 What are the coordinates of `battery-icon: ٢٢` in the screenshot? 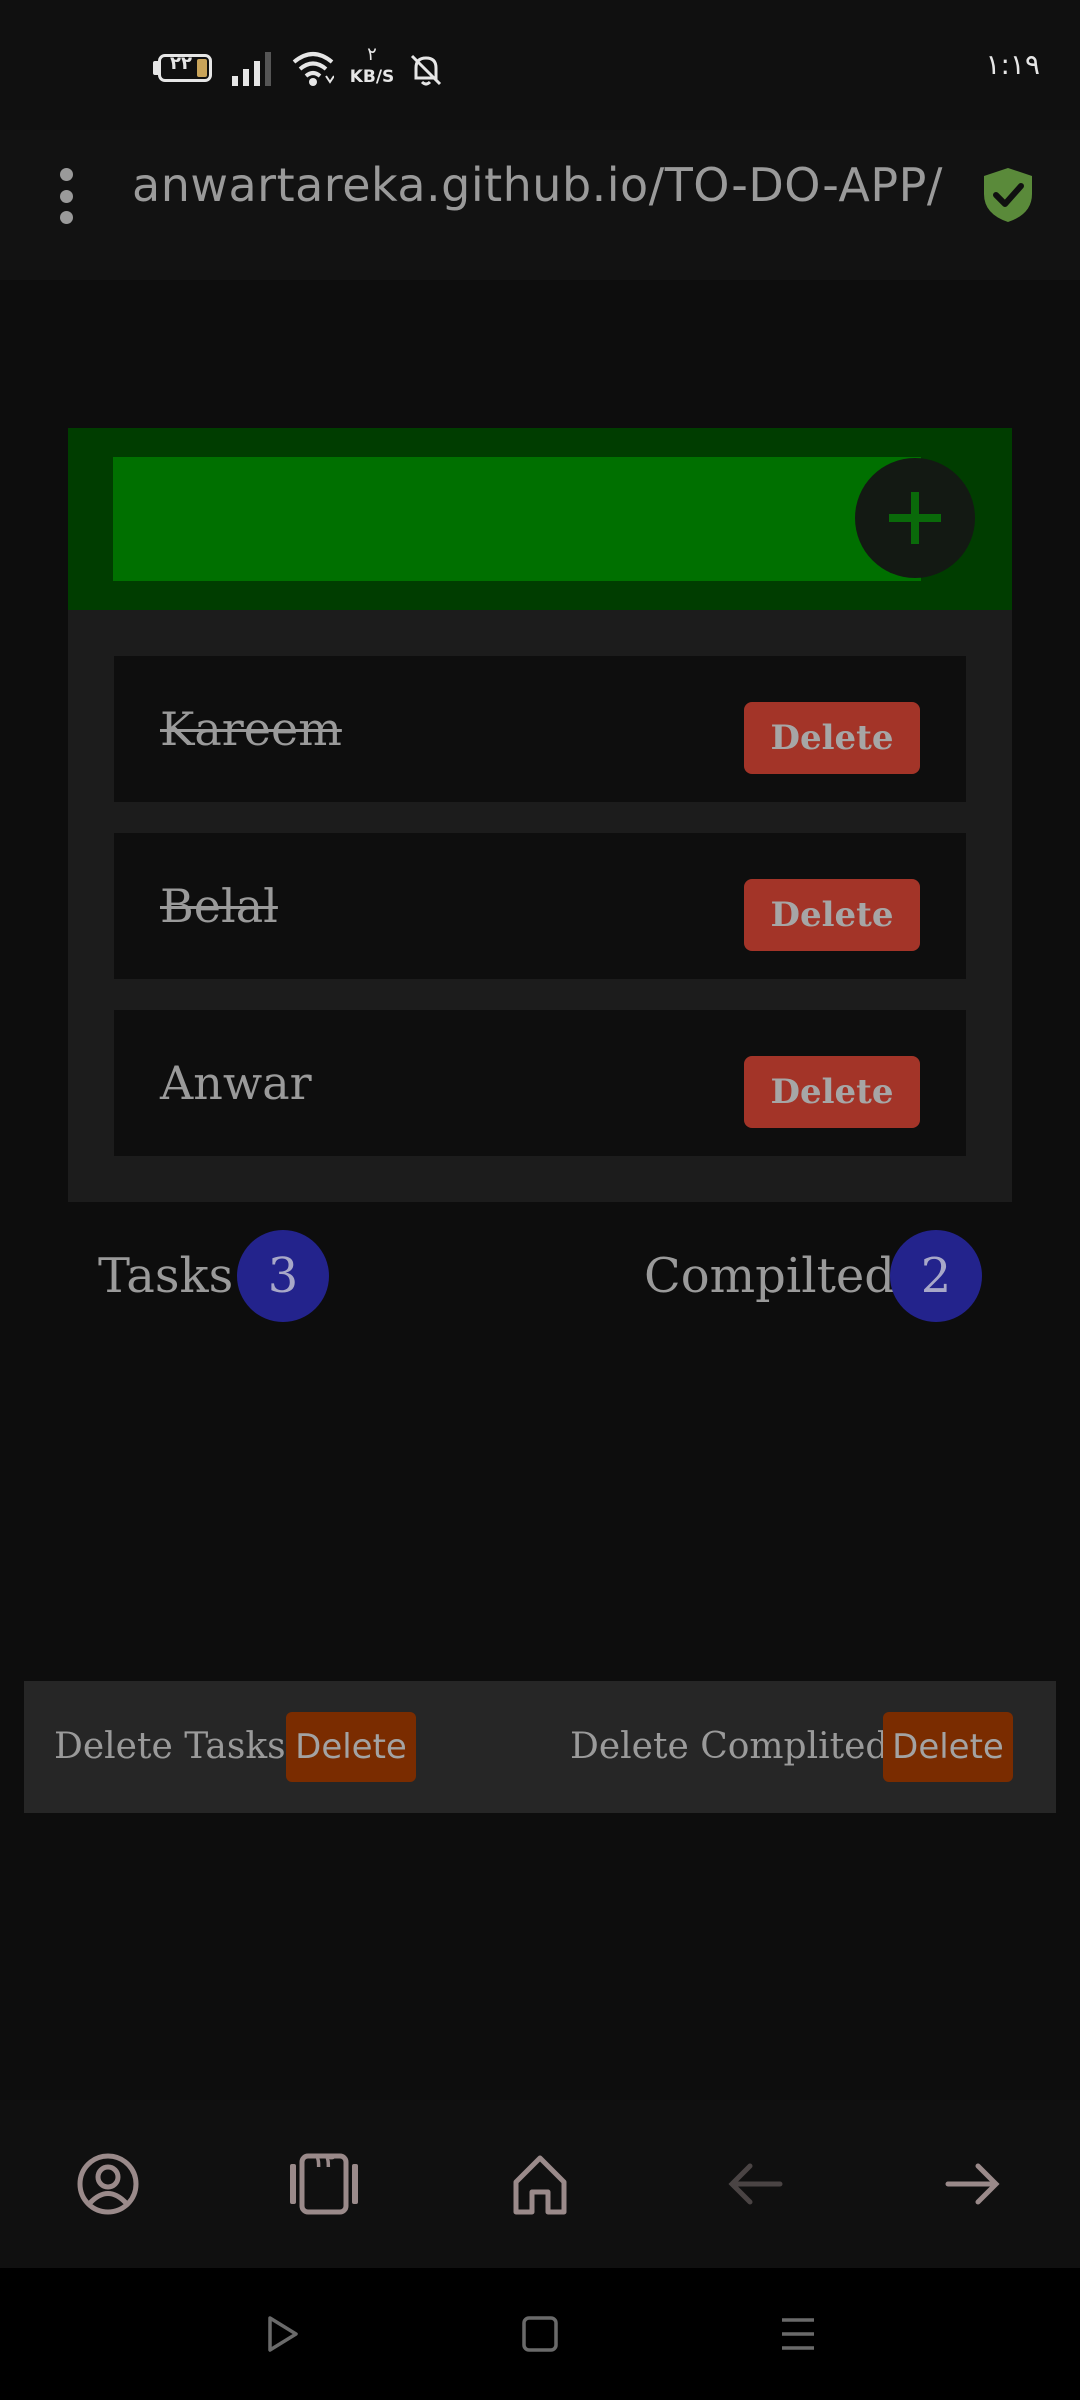 It's located at (185, 67).